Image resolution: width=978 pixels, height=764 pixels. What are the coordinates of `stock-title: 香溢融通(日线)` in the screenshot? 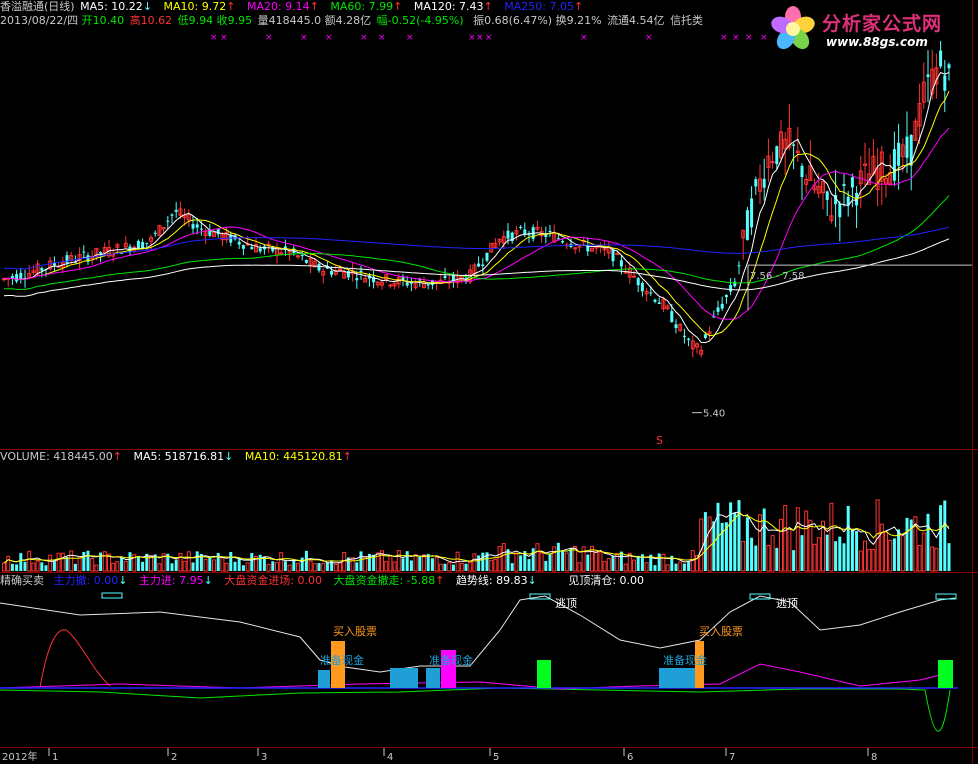 It's located at (37, 6).